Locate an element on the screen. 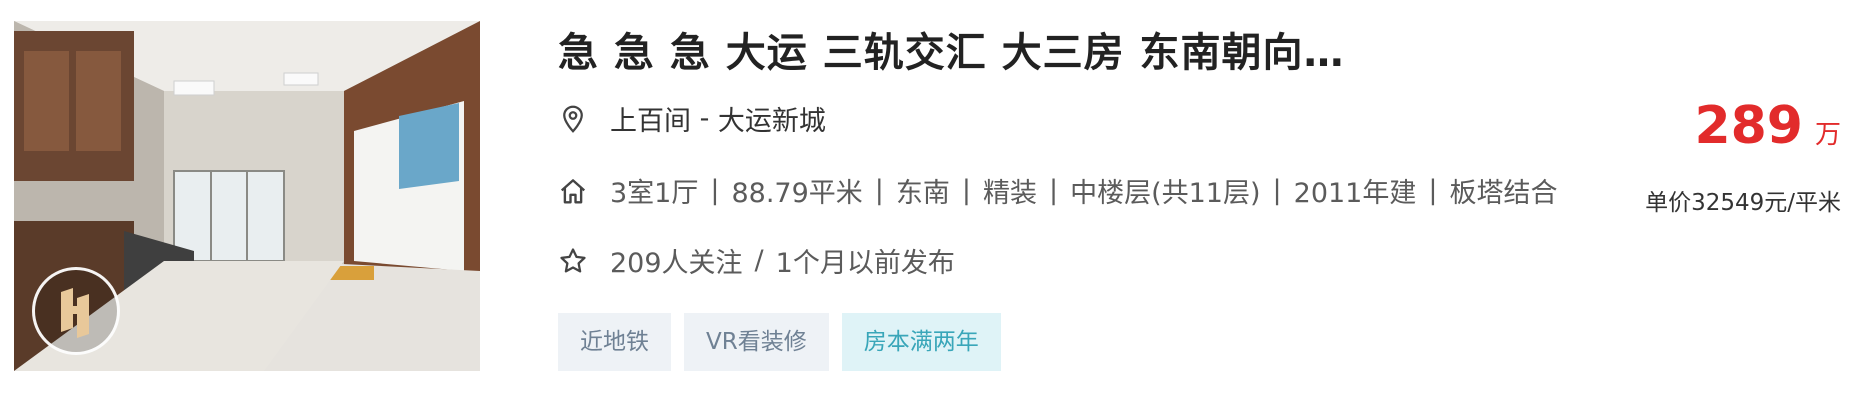 The image size is (1868, 402). total-price: 289 万 is located at coordinates (1767, 126).